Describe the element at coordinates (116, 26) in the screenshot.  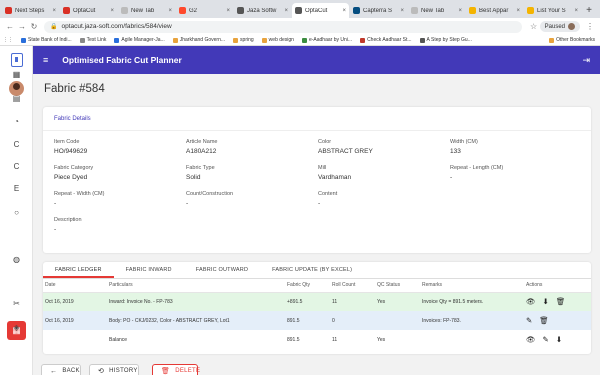
I see `url-text: optacut.jaza-soft.com/fabrics/584/view` at that location.